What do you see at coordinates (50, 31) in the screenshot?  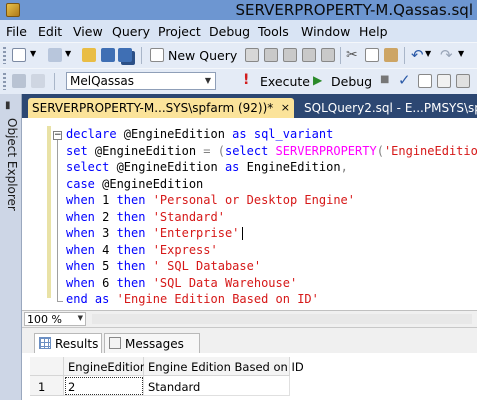 I see `menu-edit: Edit` at bounding box center [50, 31].